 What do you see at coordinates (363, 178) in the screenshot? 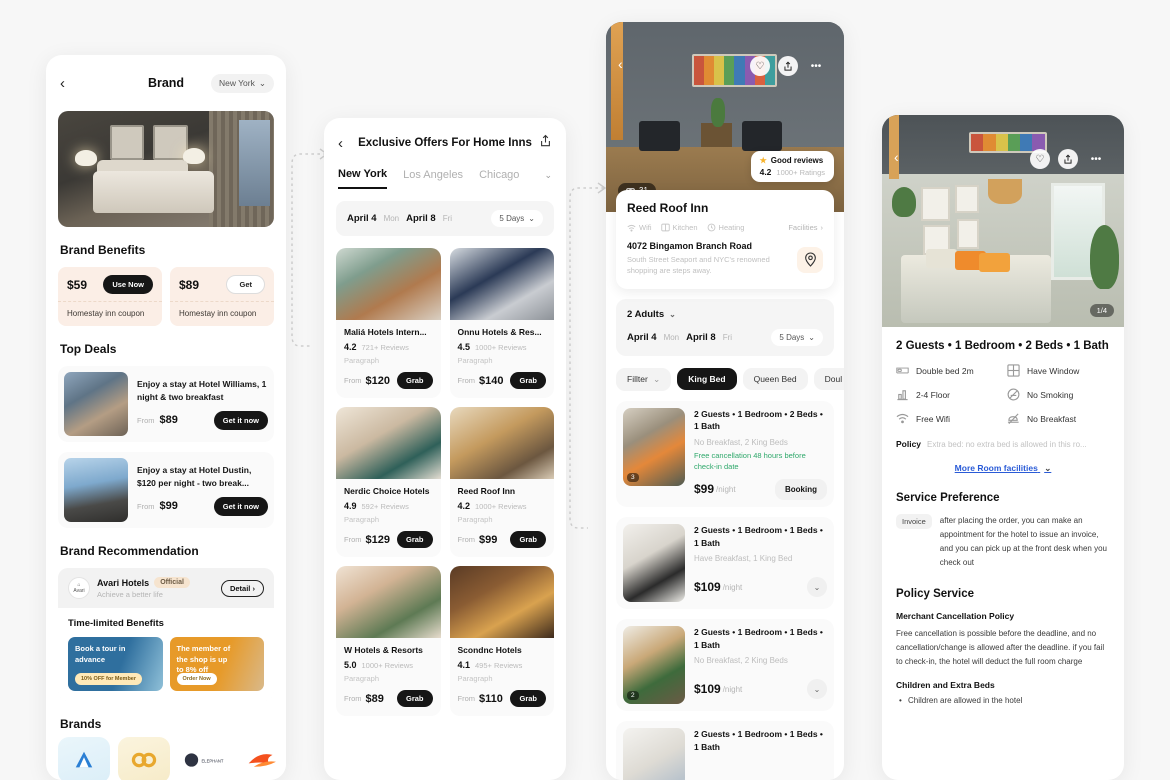
I see `tab-new-york: New York` at bounding box center [363, 178].